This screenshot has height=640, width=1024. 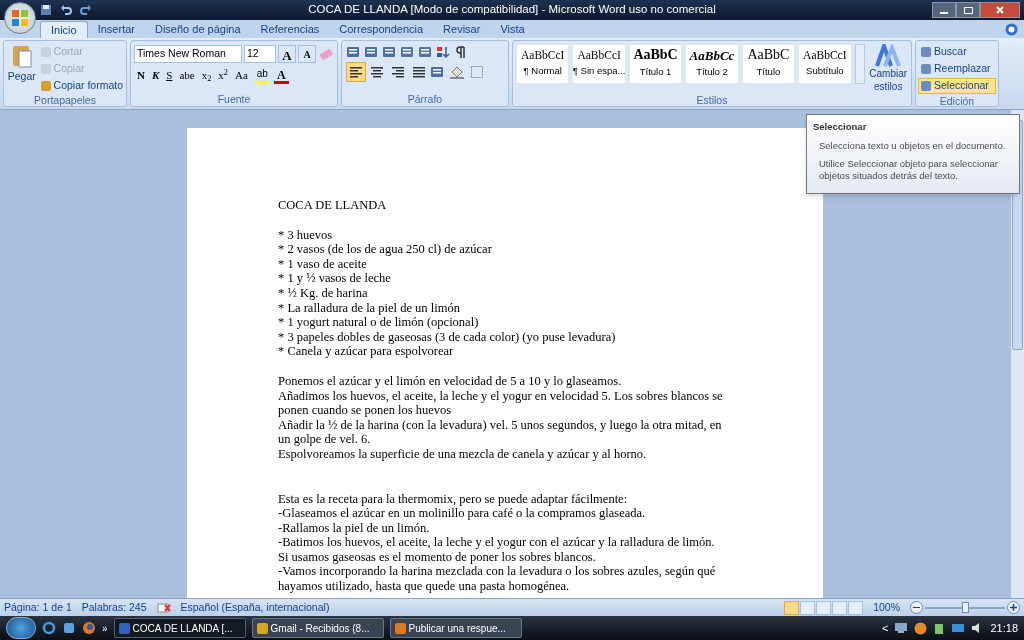 What do you see at coordinates (381, 29) in the screenshot?
I see `ribbon-tab: Correspondencia` at bounding box center [381, 29].